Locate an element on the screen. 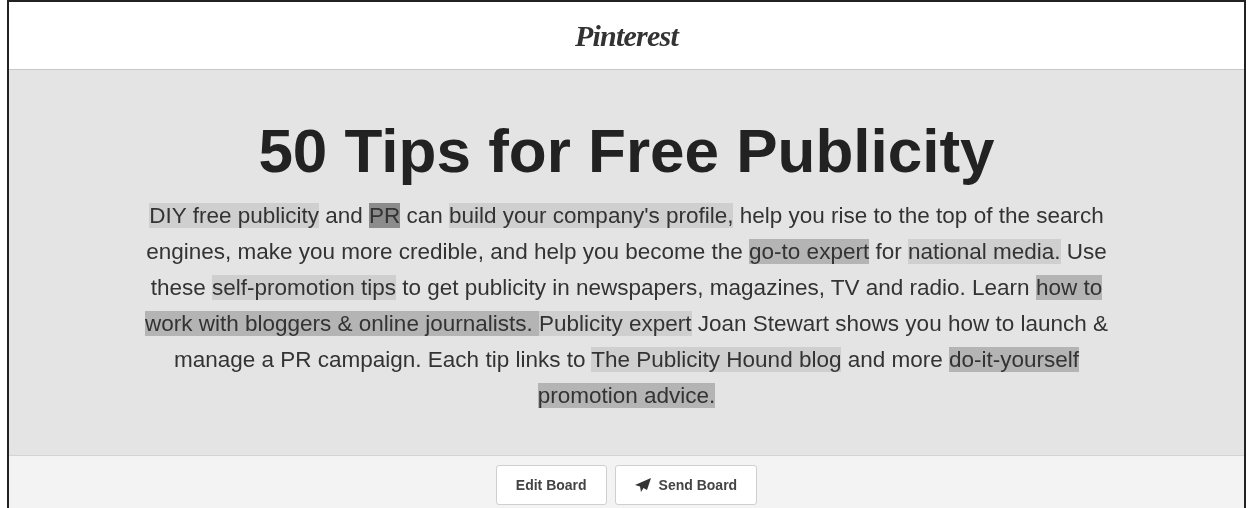  board-title: 50 Tips for Free Publicity is located at coordinates (626, 151).